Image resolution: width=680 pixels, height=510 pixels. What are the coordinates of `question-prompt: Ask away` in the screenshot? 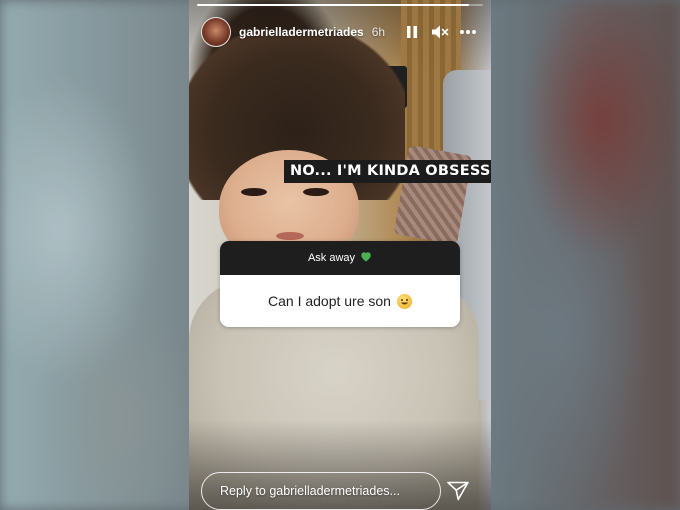 It's located at (331, 258).